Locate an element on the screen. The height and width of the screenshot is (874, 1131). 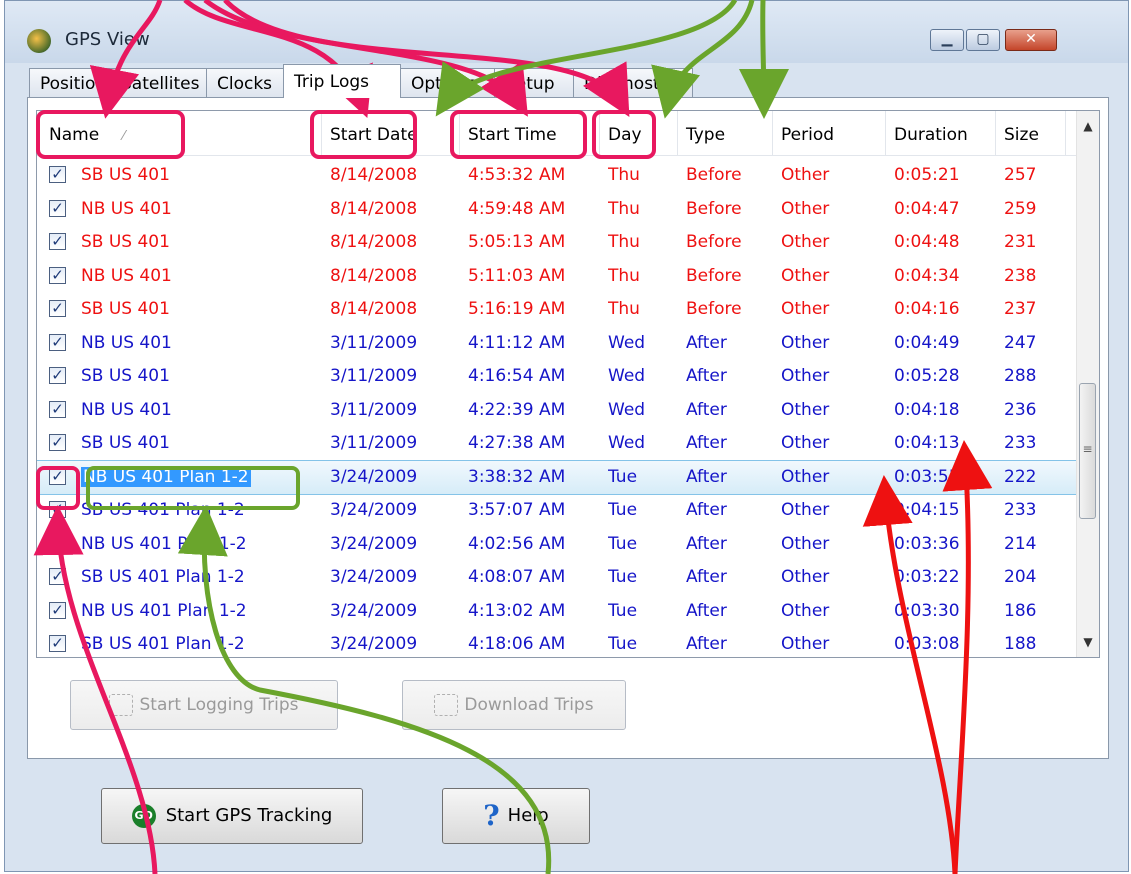
close-icon: ✕ is located at coordinates (1031, 40).